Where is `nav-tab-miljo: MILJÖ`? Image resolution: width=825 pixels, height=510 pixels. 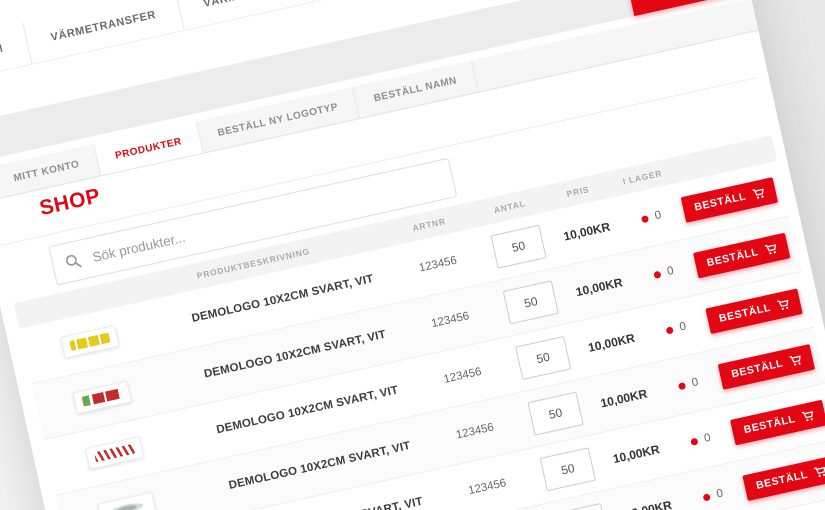 nav-tab-miljo: MILJÖ is located at coordinates (351, 1).